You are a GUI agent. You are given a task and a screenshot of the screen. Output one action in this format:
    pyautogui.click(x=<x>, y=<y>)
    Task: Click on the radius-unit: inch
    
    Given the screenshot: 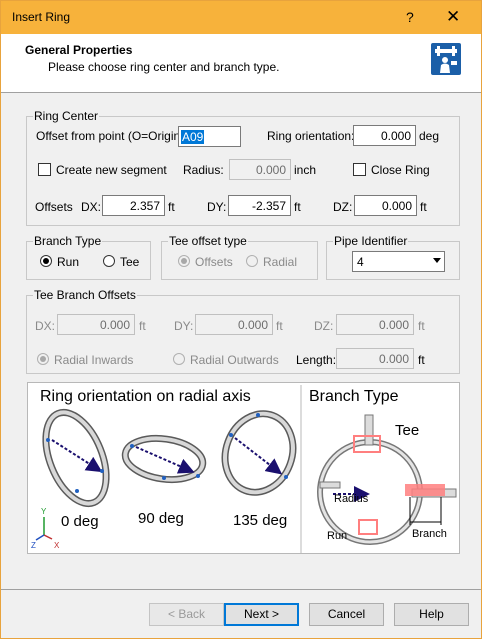 What is the action you would take?
    pyautogui.click(x=305, y=170)
    